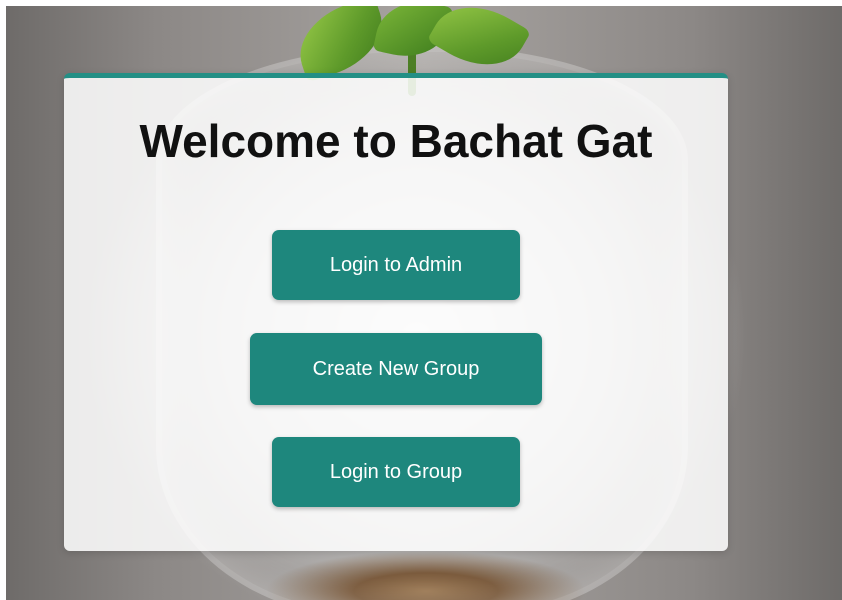 The image size is (842, 600). I want to click on login-admin-button: Login to Admin, so click(396, 265).